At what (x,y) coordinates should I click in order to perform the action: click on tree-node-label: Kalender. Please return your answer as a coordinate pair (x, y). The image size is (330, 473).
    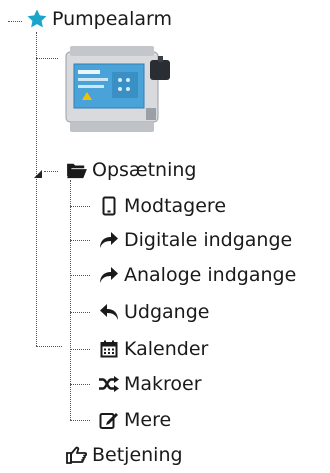
    Looking at the image, I should click on (166, 349).